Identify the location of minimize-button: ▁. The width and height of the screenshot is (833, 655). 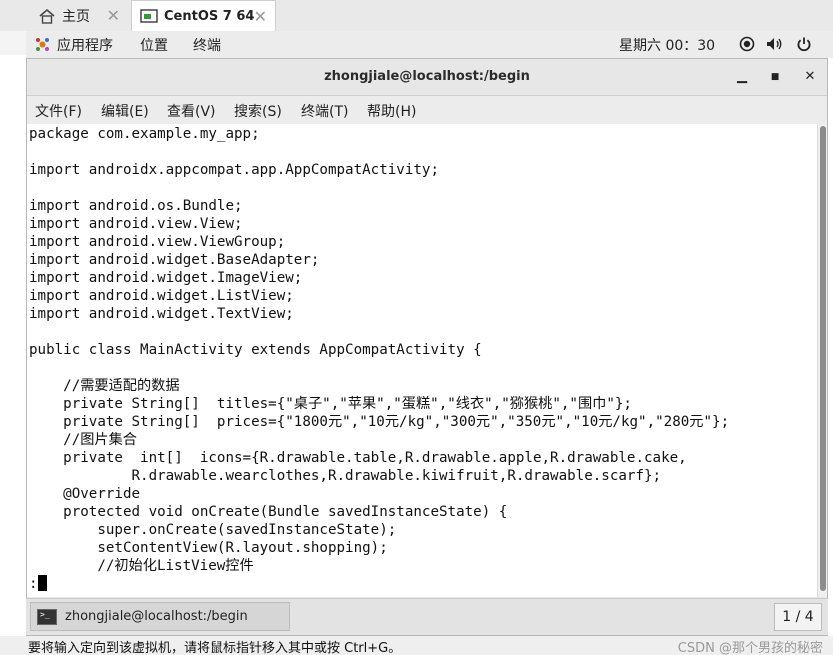
(742, 77).